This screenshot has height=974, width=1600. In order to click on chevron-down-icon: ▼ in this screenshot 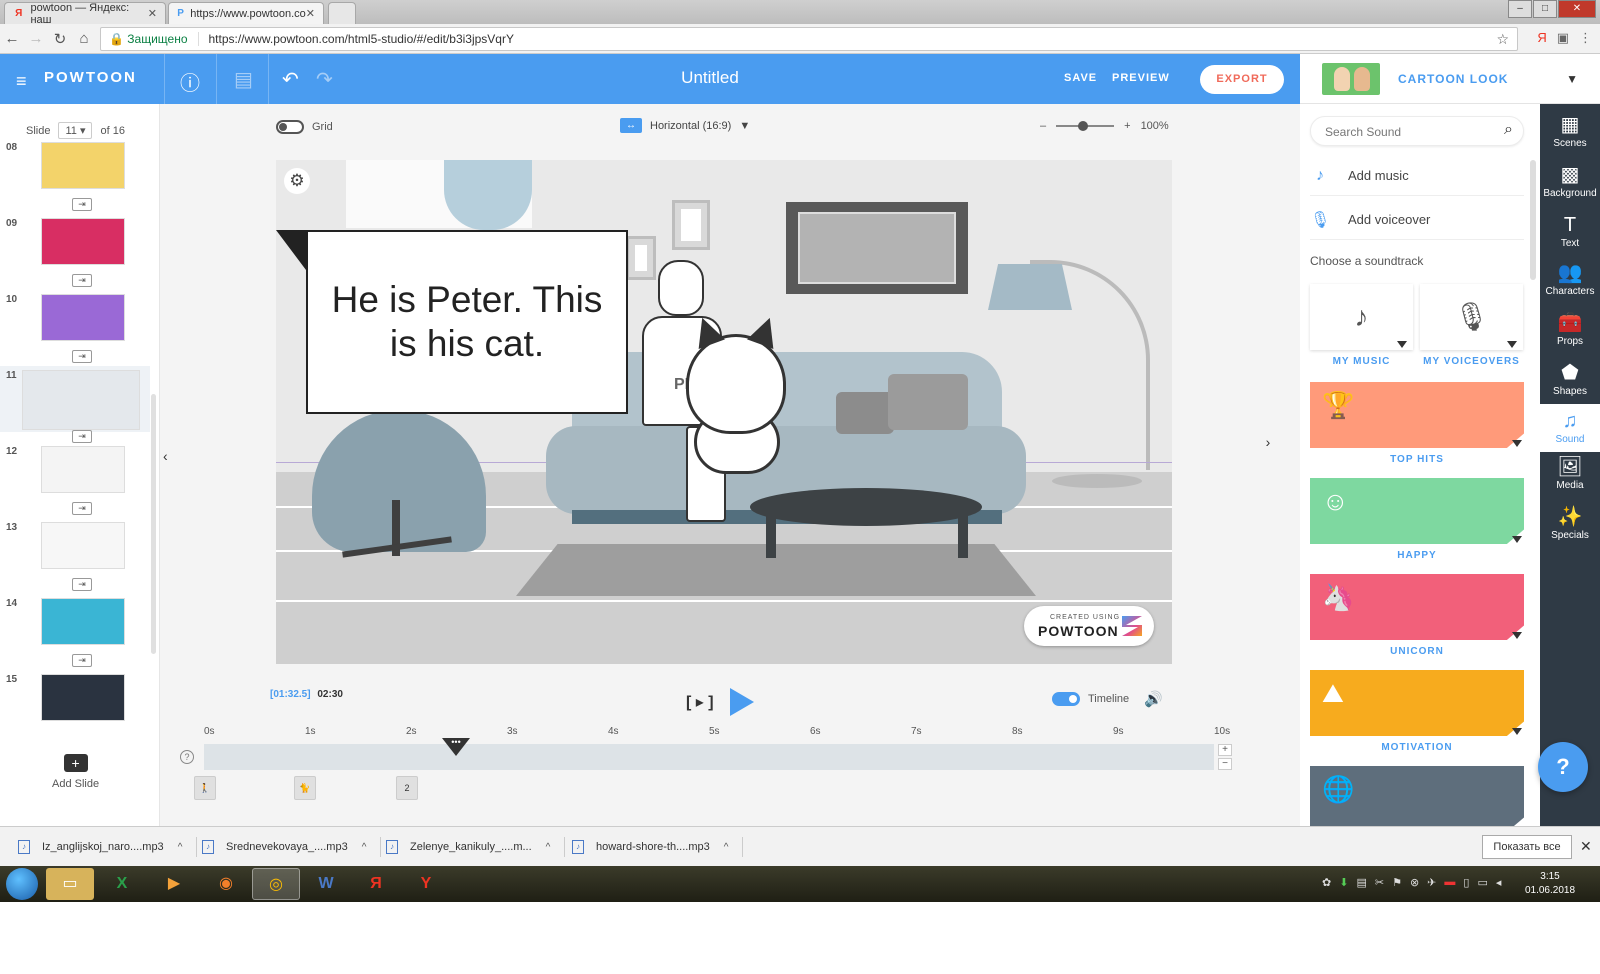, I will do `click(1572, 79)`.